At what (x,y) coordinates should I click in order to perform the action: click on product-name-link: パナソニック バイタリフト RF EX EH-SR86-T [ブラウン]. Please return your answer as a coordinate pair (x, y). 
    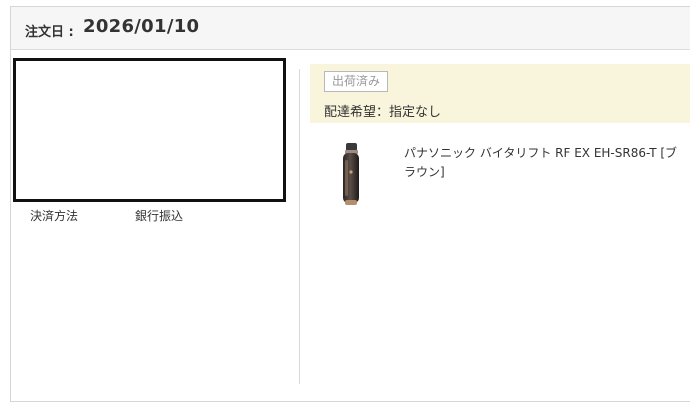
    Looking at the image, I should click on (544, 163).